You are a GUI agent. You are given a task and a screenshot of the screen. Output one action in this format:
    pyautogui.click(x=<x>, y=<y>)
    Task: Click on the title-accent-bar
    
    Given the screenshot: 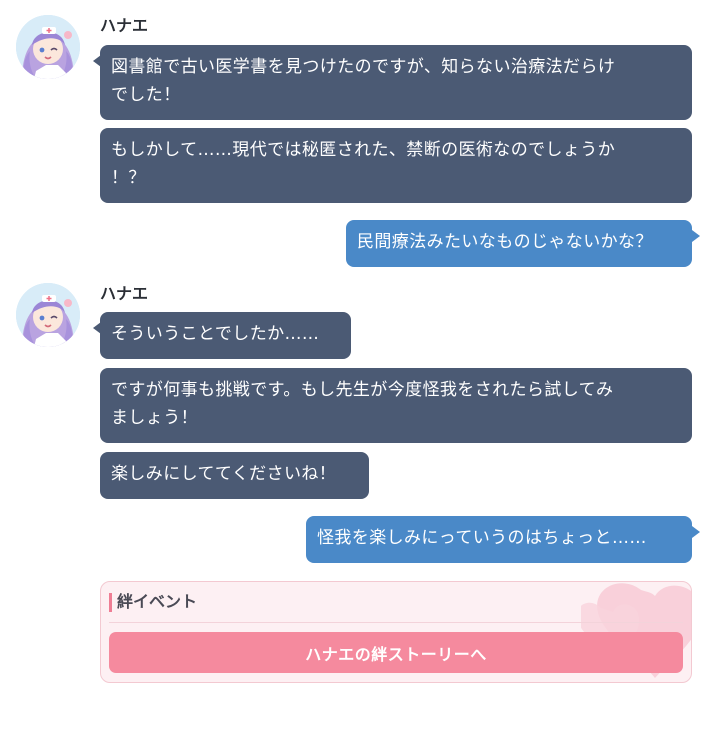 What is the action you would take?
    pyautogui.click(x=110, y=602)
    